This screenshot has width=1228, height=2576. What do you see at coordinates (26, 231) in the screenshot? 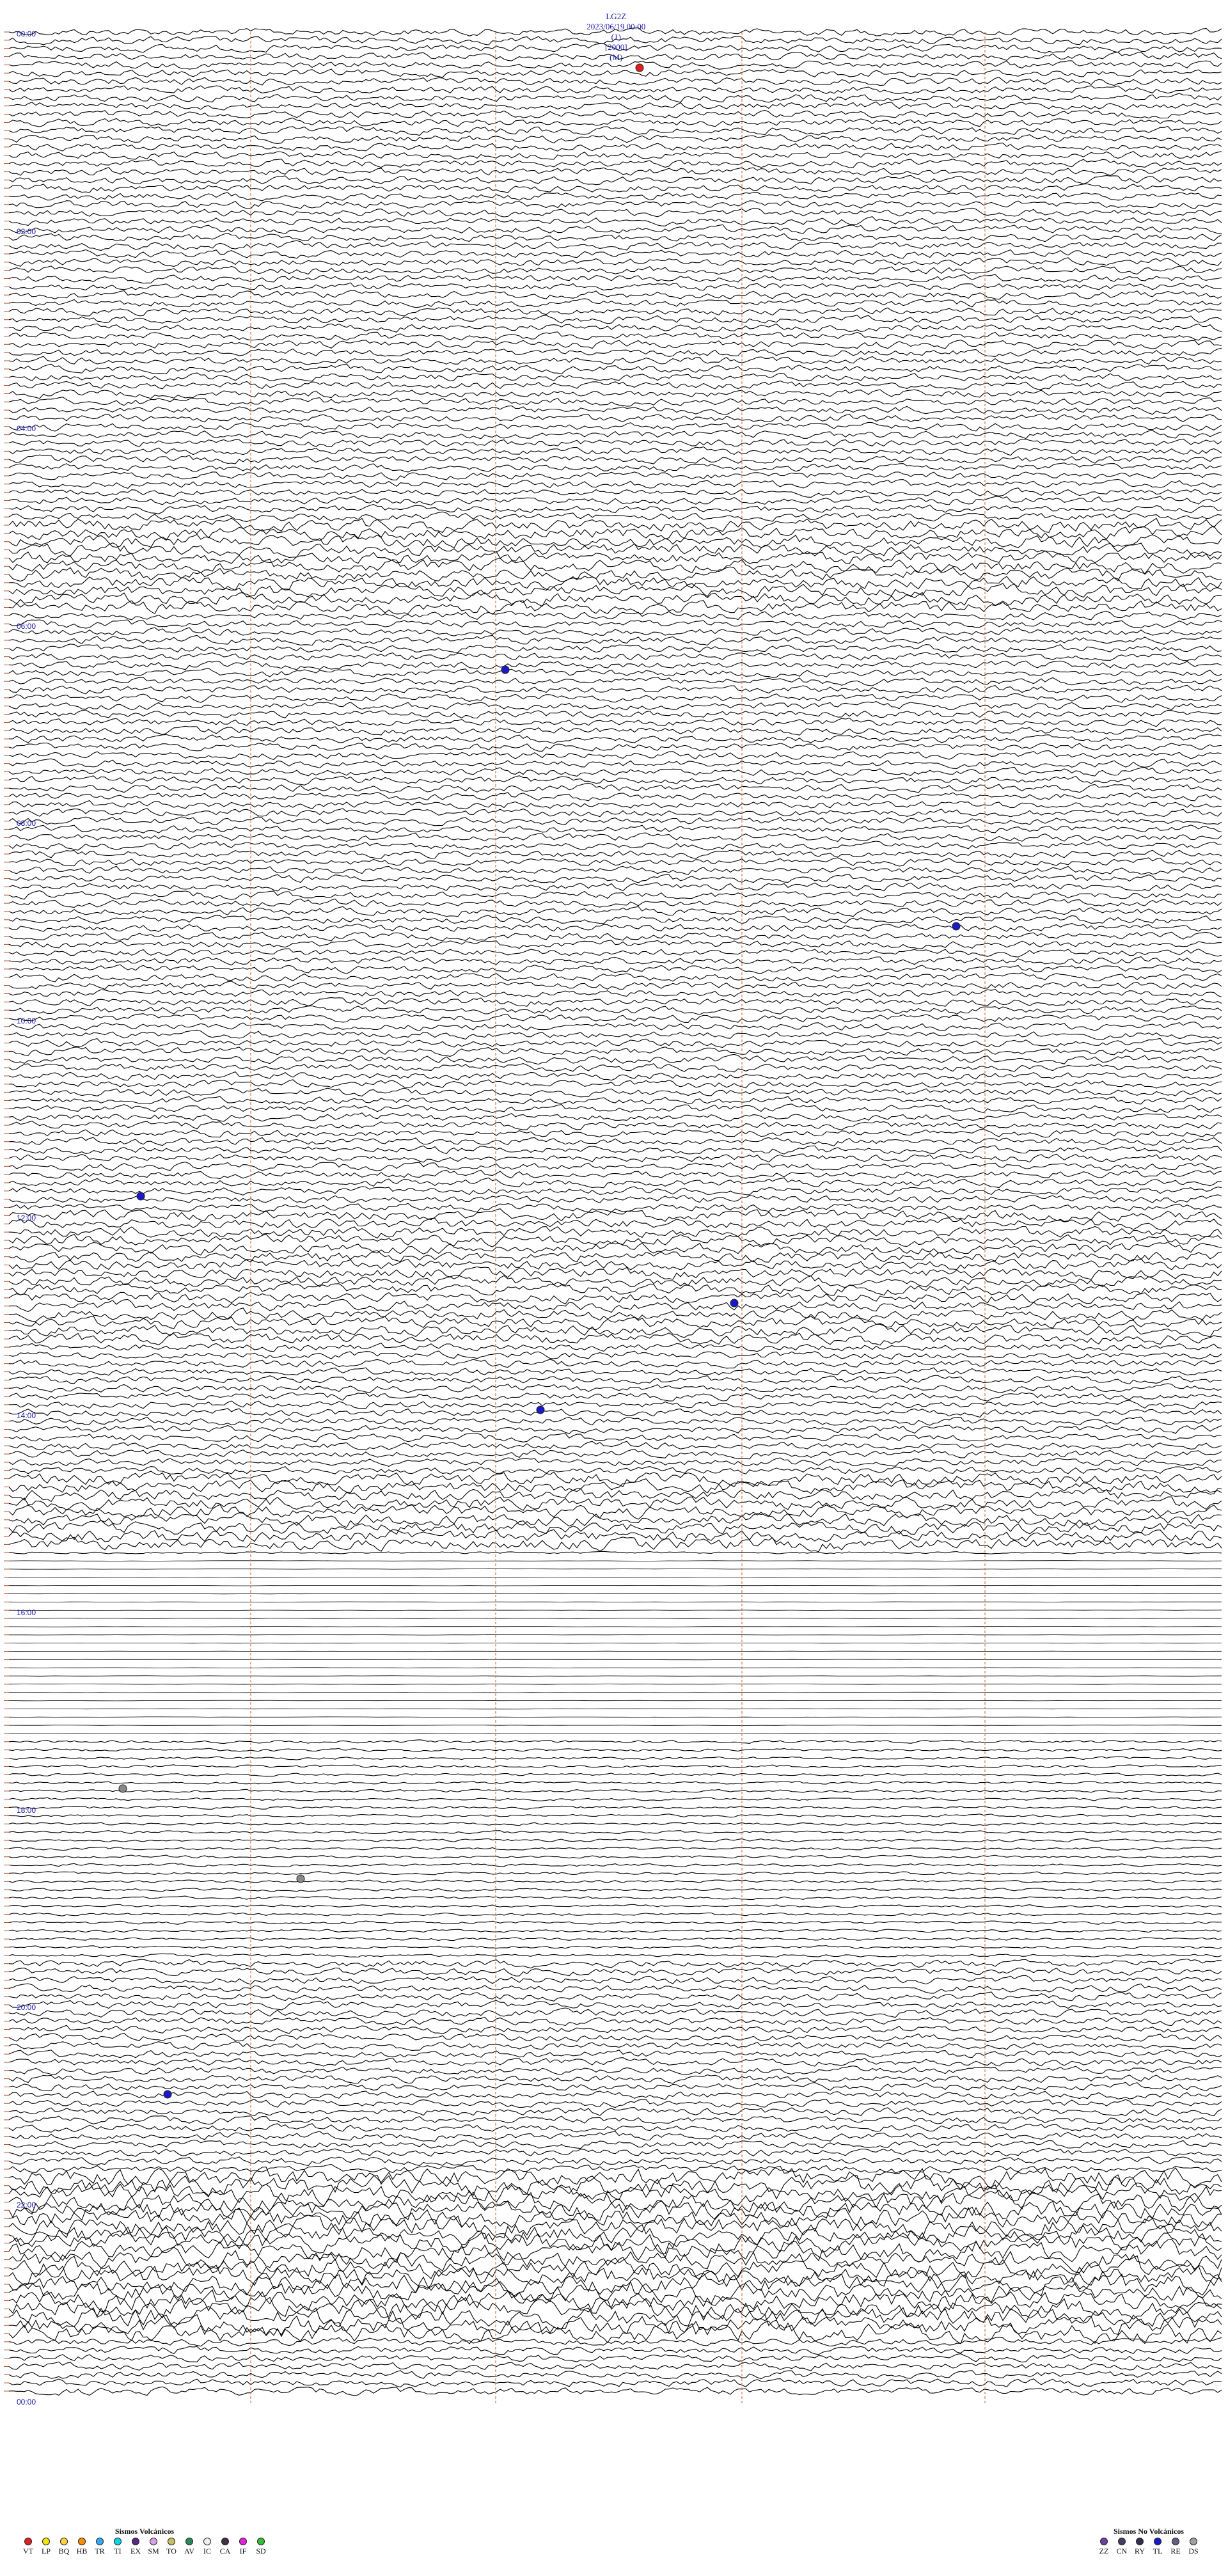
I see `hour-label: 02:00` at bounding box center [26, 231].